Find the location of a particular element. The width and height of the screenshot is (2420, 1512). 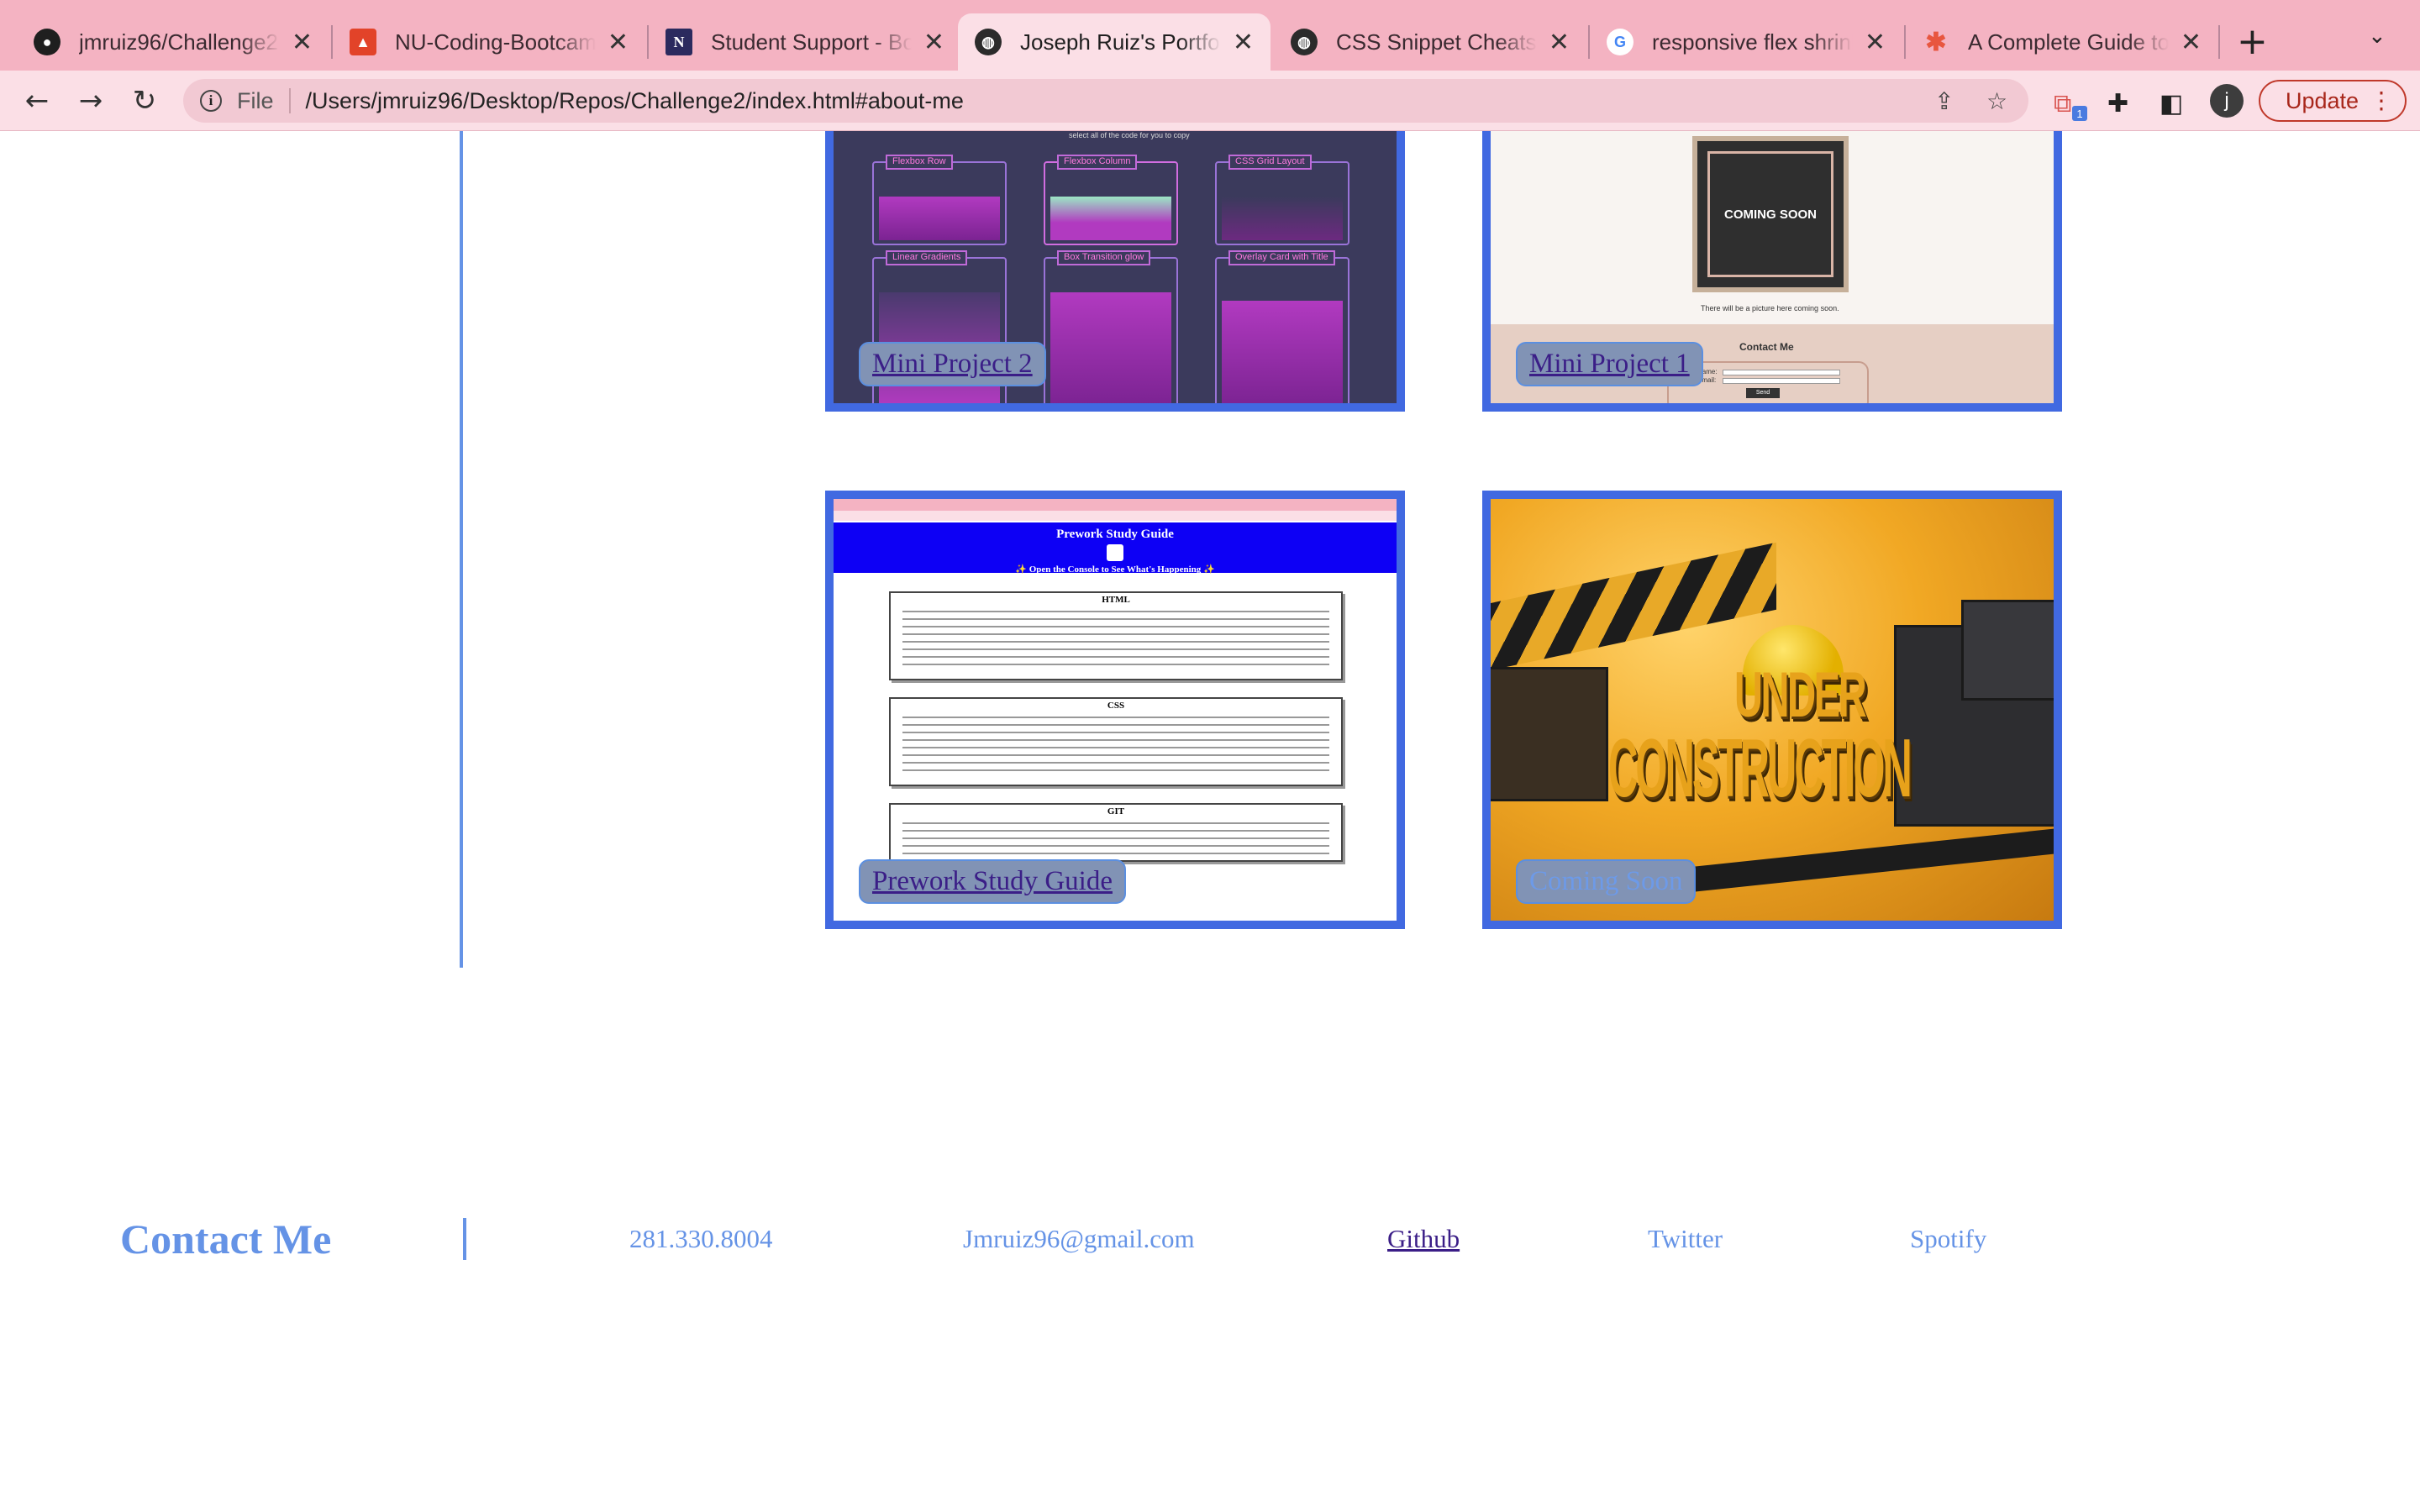

tab-title: CSS Snippet Cheatsh is located at coordinates (1437, 42).